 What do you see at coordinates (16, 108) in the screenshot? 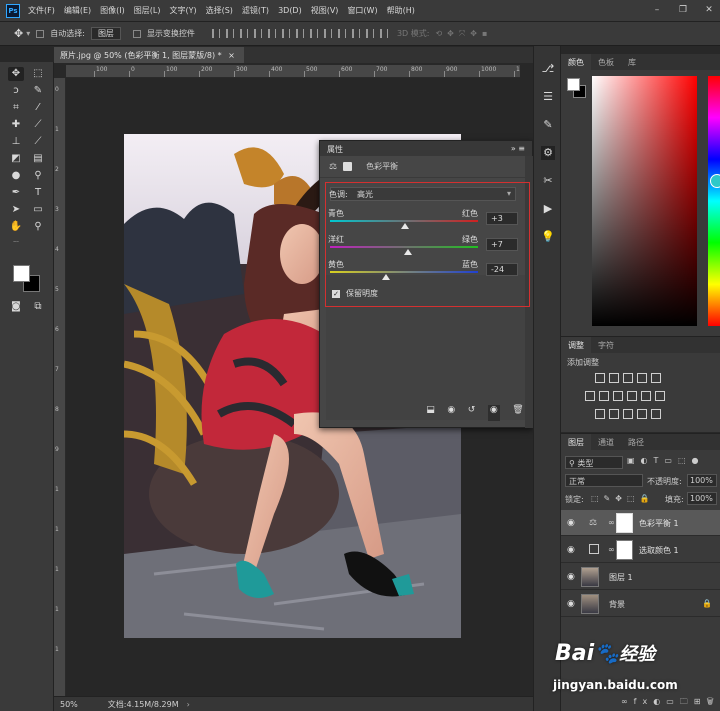
I see `crop-tool-icon: ⌗` at bounding box center [16, 108].